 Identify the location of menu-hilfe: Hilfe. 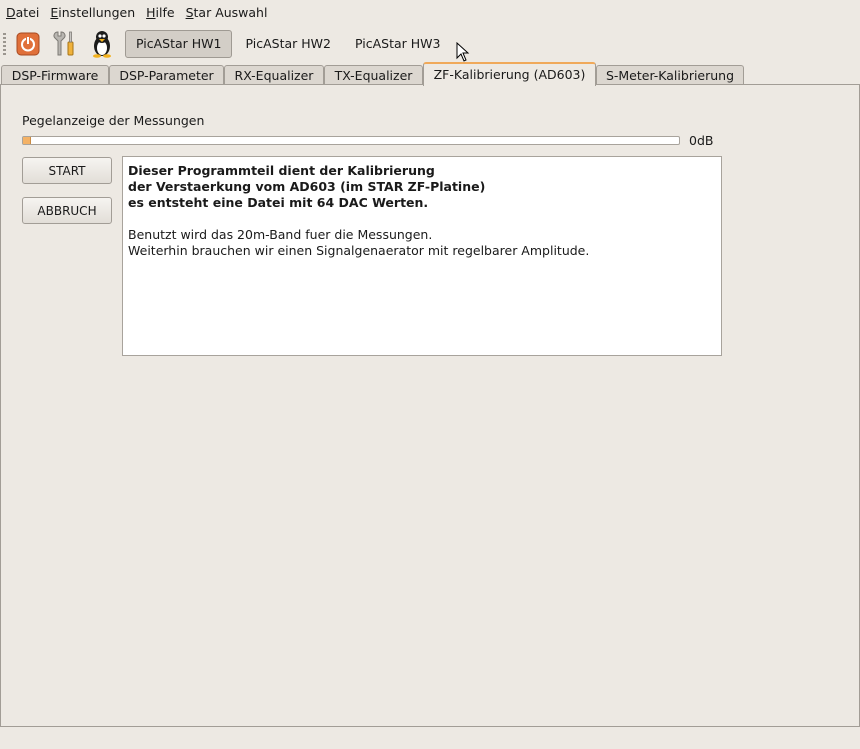
(160, 12).